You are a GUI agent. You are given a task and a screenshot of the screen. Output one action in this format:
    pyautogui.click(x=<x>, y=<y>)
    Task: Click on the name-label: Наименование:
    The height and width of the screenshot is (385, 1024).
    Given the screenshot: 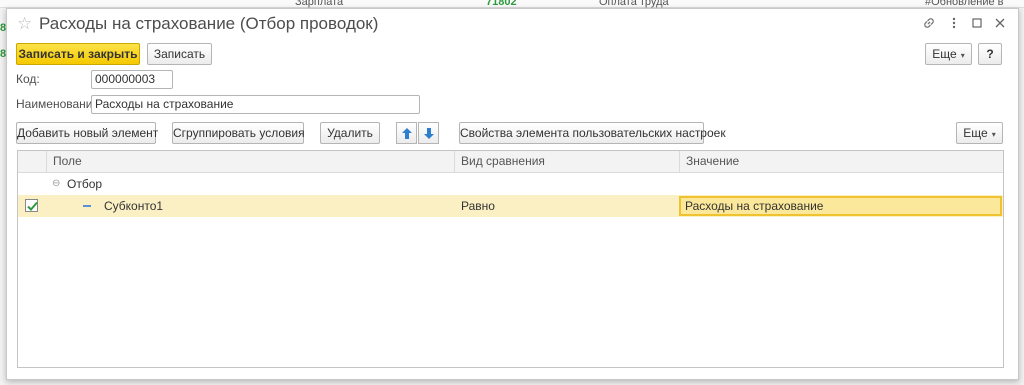 What is the action you would take?
    pyautogui.click(x=59, y=104)
    